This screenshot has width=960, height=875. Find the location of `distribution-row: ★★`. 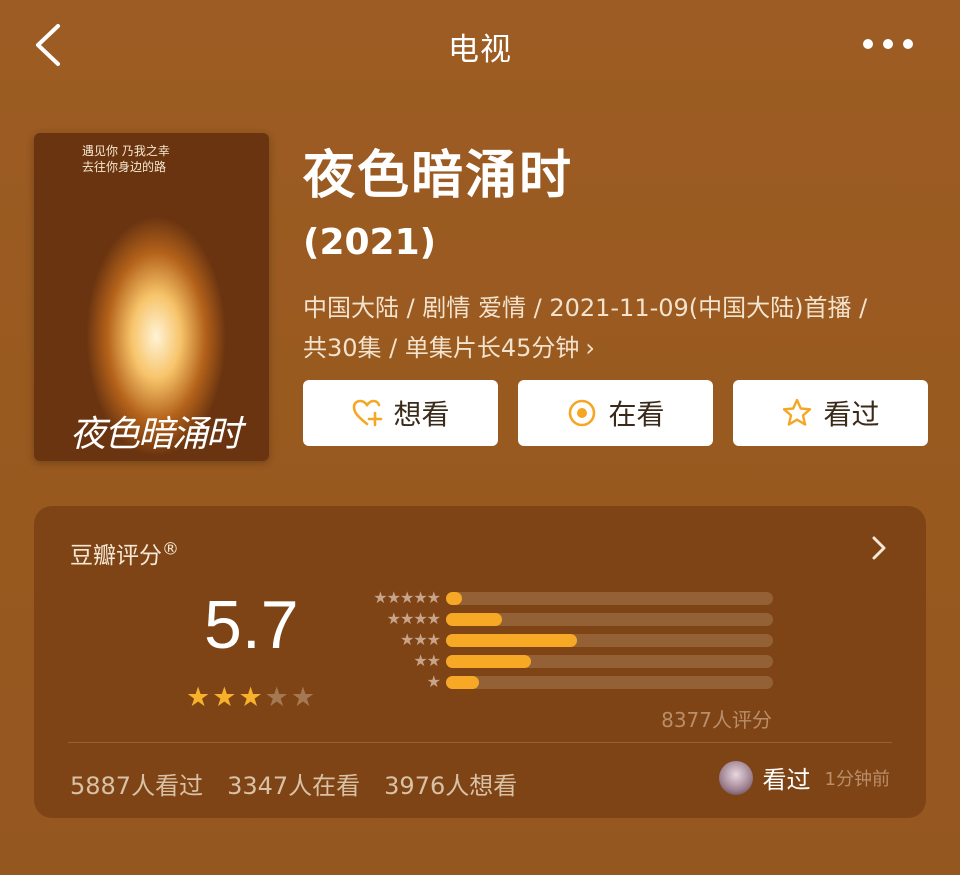

distribution-row: ★★ is located at coordinates (567, 661).